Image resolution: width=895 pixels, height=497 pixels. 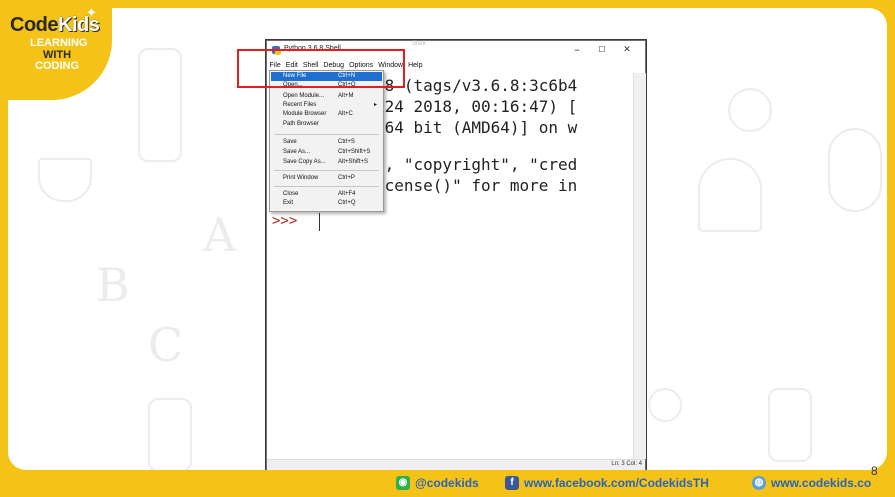 I want to click on code-line: ", "copyright", "cred, so click(x=476, y=164).